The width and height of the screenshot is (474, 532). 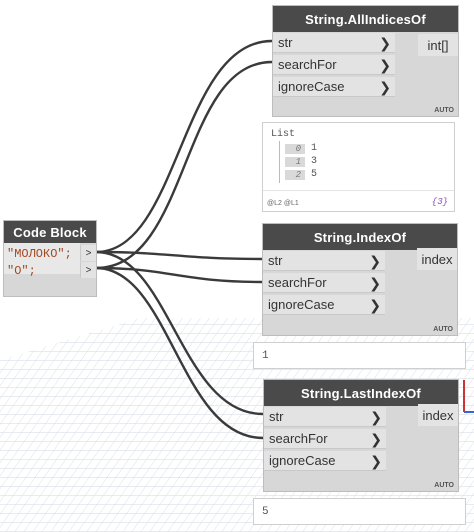 What do you see at coordinates (184, 165) in the screenshot?
I see `wire-search-allindices` at bounding box center [184, 165].